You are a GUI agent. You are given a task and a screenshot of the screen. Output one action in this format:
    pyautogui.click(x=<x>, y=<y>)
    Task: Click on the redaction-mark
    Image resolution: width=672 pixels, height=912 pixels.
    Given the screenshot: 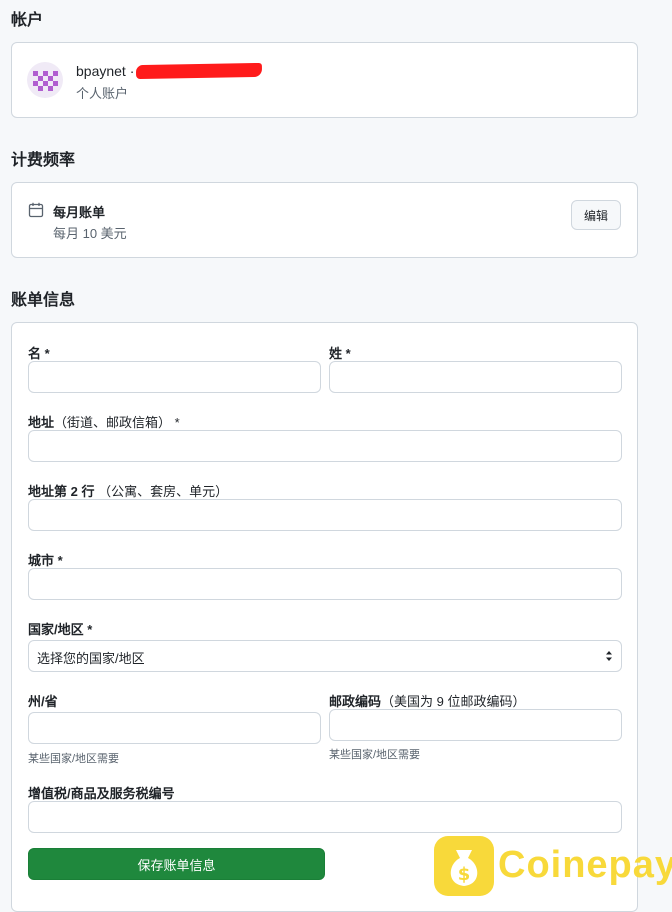 What is the action you would take?
    pyautogui.click(x=199, y=71)
    